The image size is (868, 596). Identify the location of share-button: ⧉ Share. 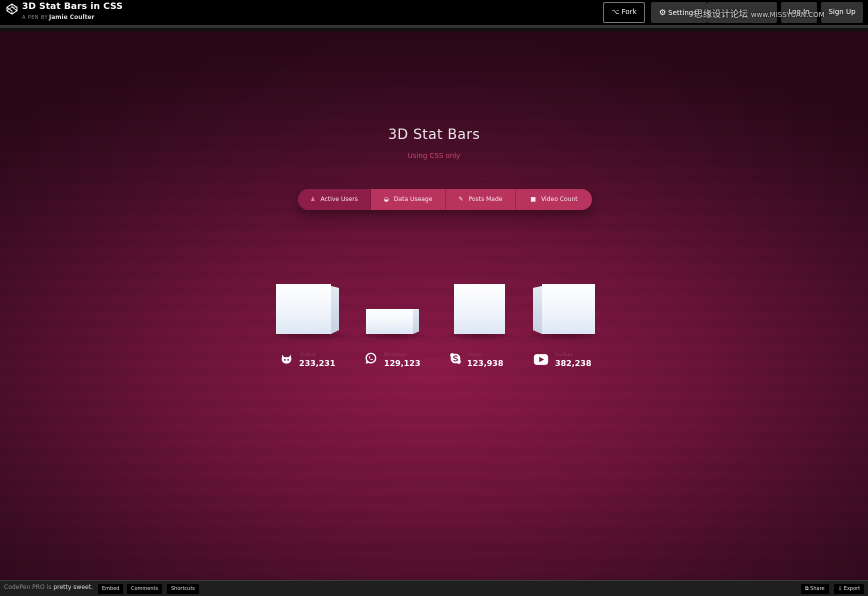
(815, 589).